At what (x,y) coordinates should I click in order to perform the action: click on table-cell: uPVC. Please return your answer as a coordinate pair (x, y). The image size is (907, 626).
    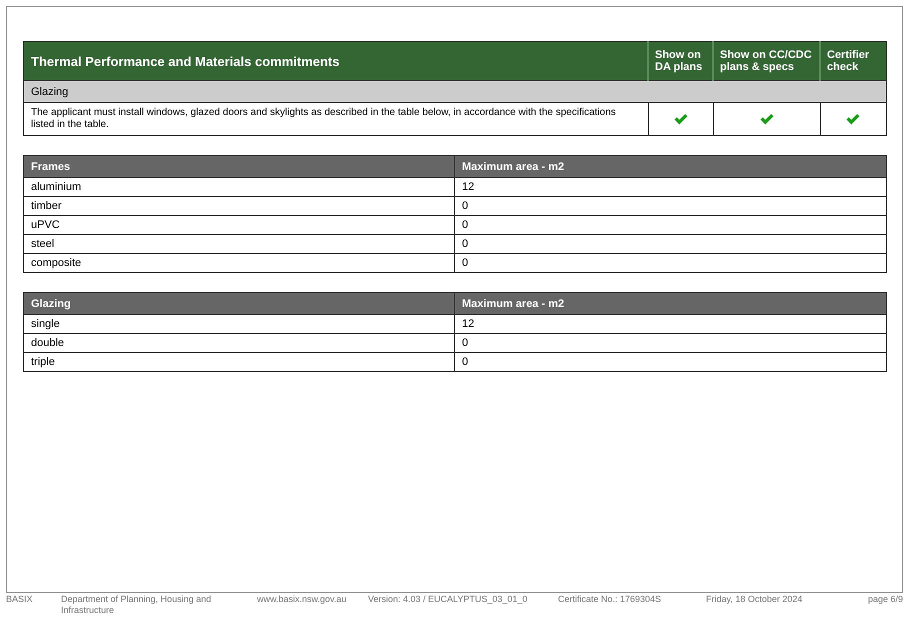
    Looking at the image, I should click on (239, 225).